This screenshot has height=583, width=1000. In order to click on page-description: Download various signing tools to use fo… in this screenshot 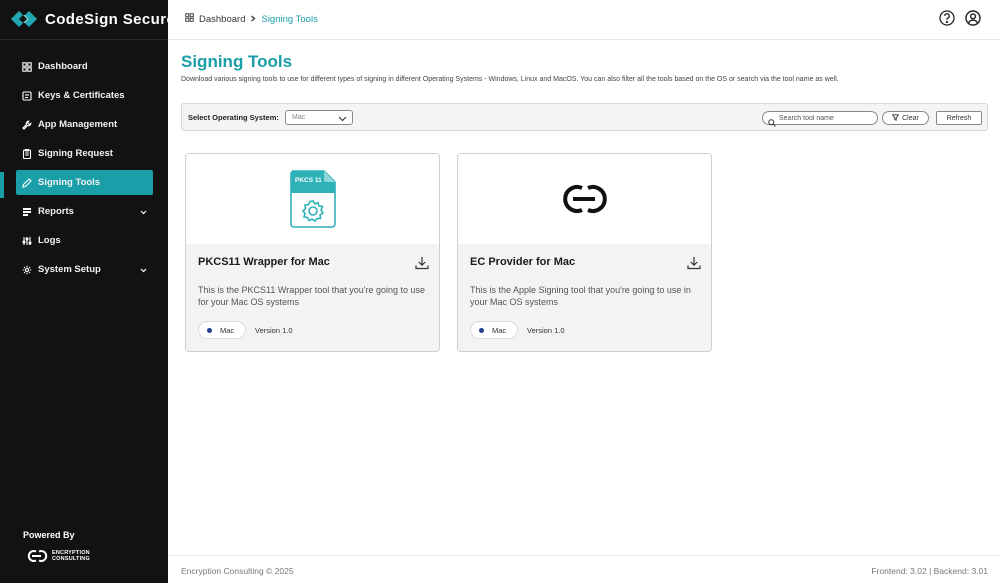, I will do `click(510, 79)`.